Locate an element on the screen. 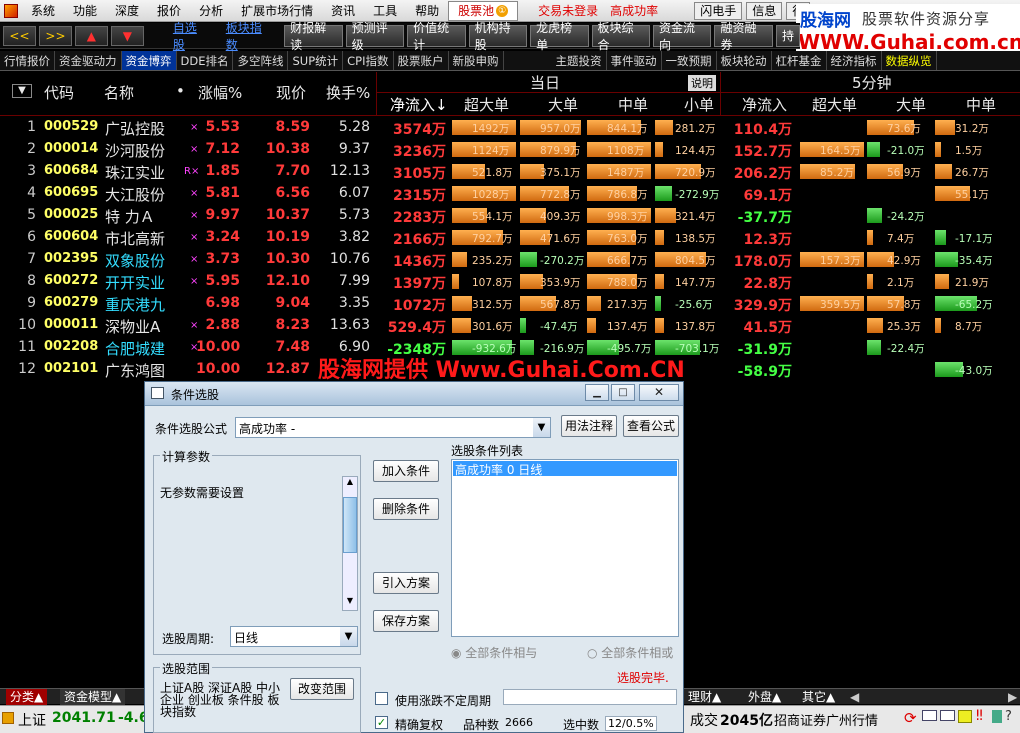  tab-sector-rotation: 板块轮动 is located at coordinates (744, 60).